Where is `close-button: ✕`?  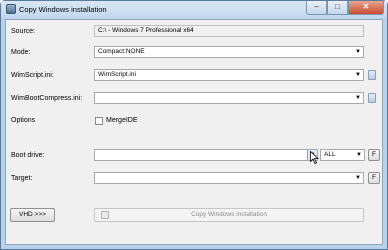 close-button: ✕ is located at coordinates (366, 8).